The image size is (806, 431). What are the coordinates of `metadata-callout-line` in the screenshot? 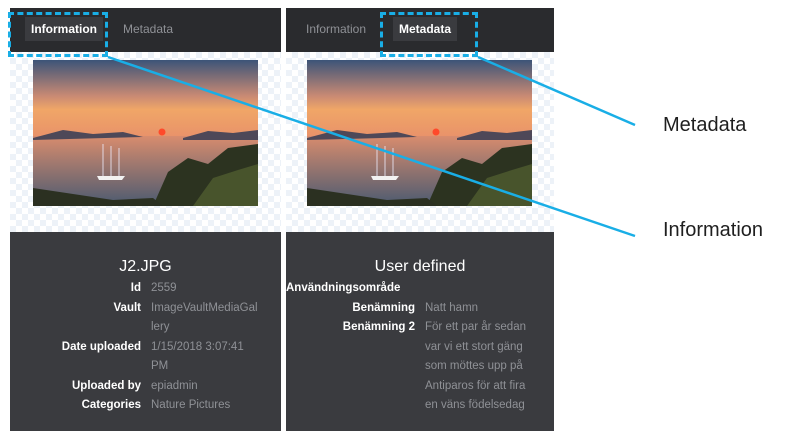 It's located at (556, 91).